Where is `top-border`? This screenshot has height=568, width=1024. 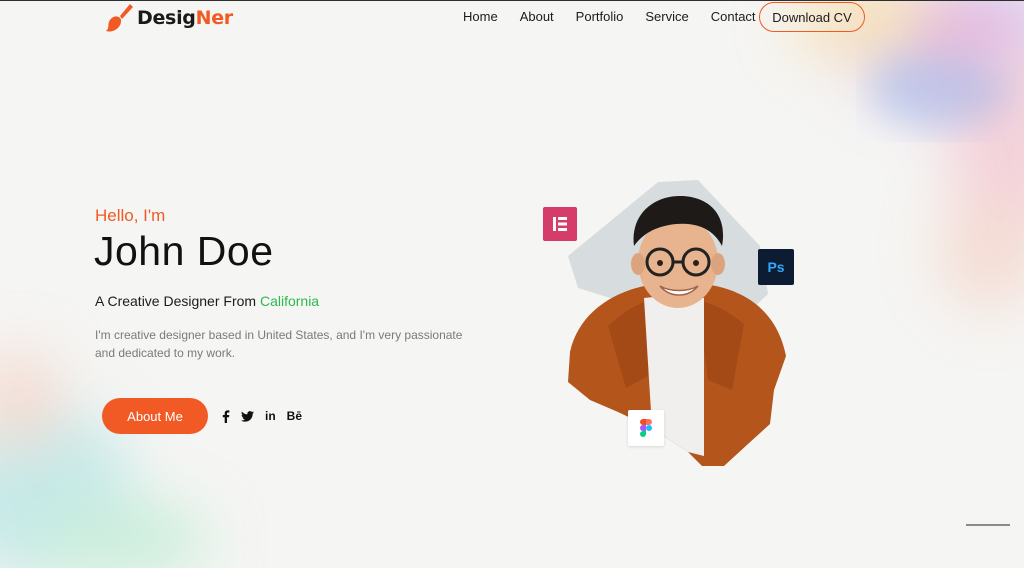
top-border is located at coordinates (512, 0).